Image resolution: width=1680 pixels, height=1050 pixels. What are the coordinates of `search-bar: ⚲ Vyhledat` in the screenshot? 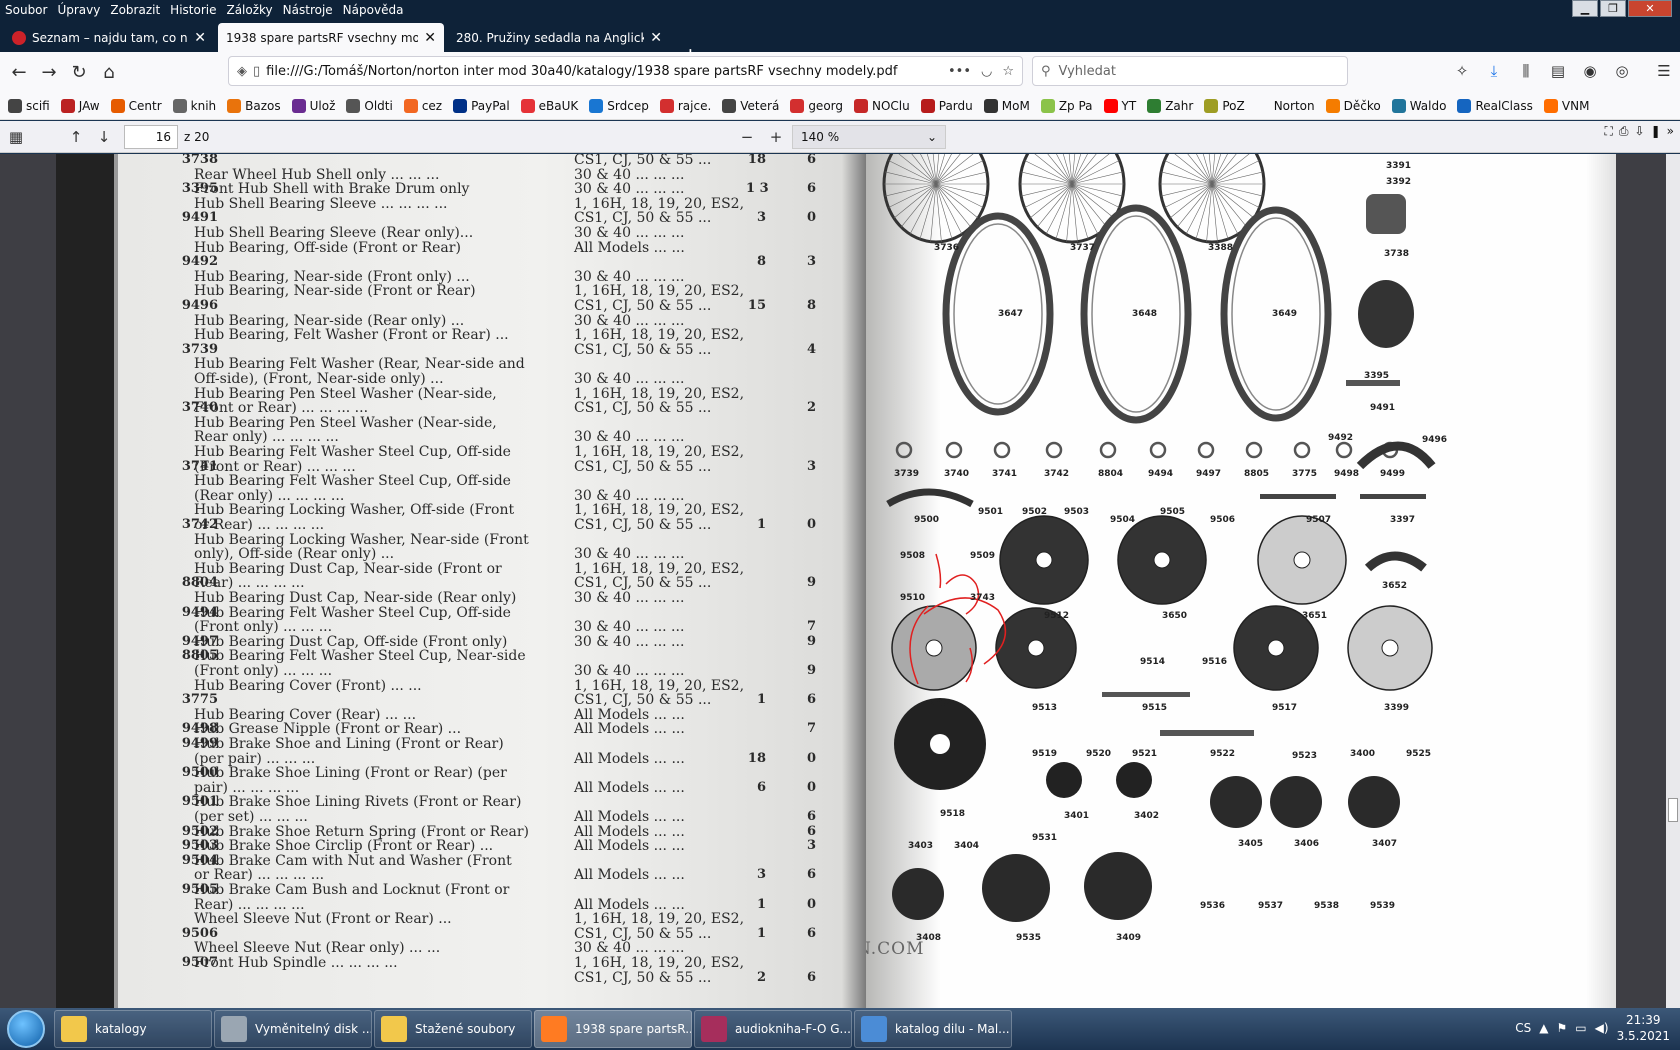 It's located at (1190, 71).